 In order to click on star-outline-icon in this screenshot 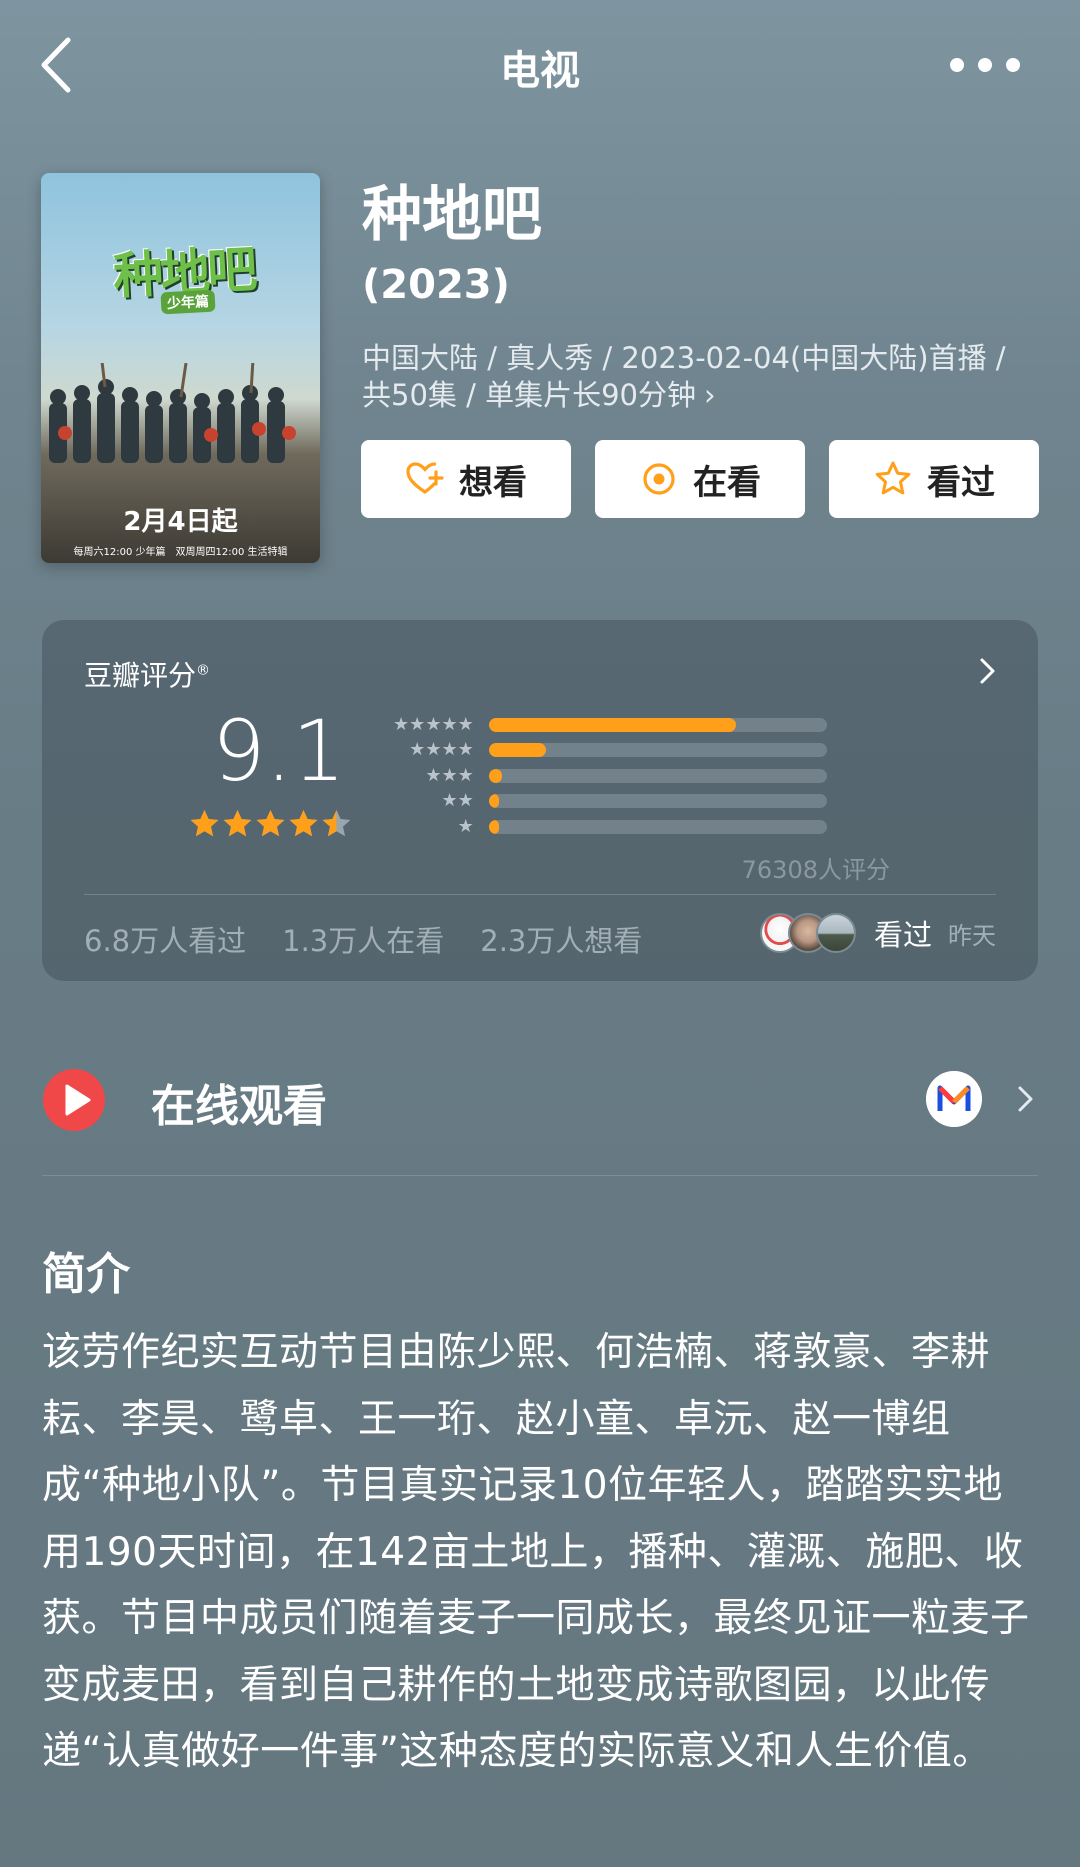, I will do `click(893, 478)`.